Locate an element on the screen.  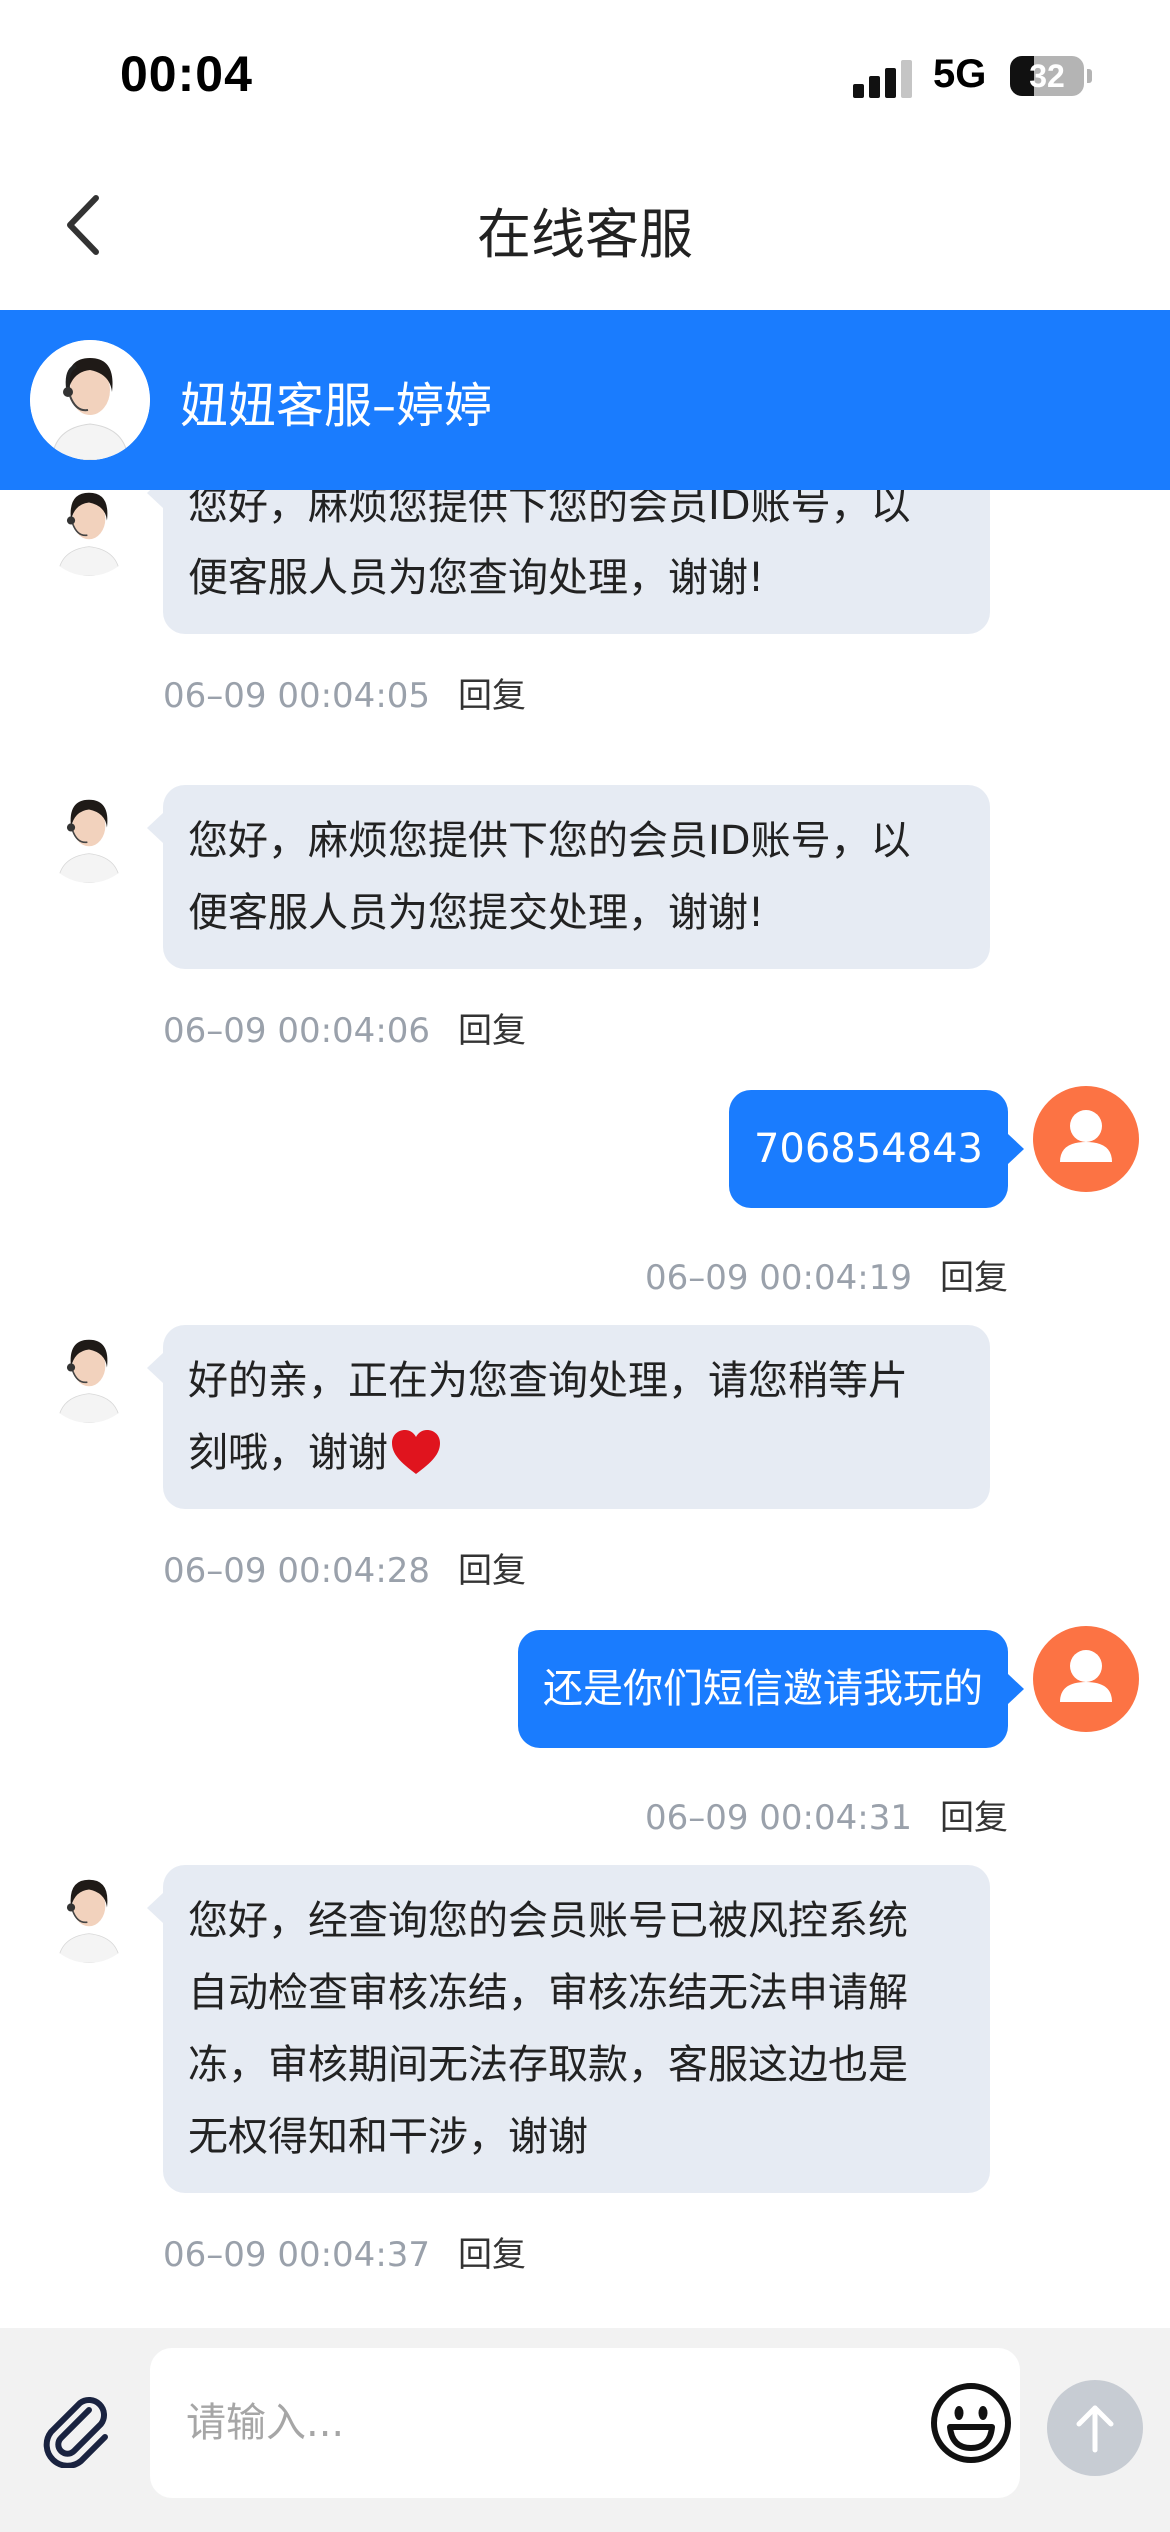
message-meta: 06–09 00:04:31 回复 is located at coordinates (826, 1814).